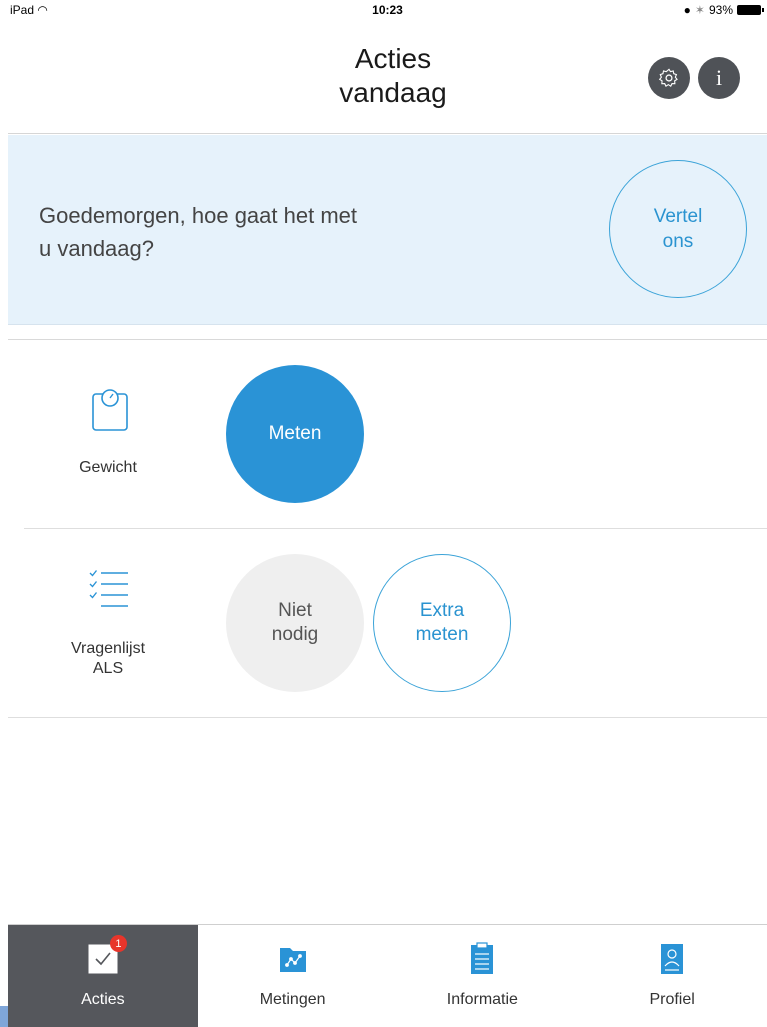 The width and height of the screenshot is (767, 1027). I want to click on tab-informatie: Informatie, so click(483, 976).